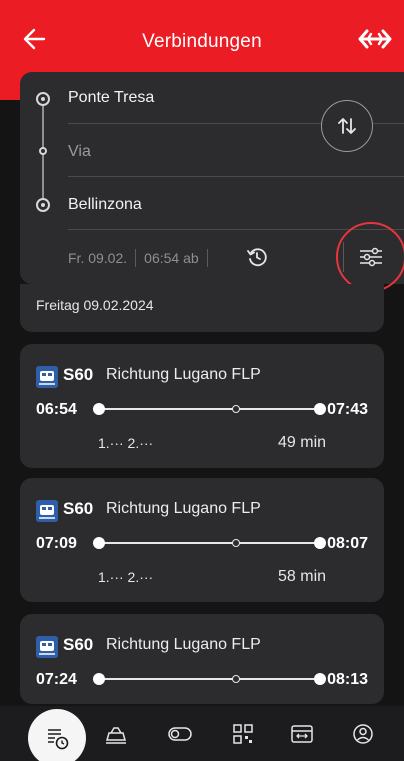  What do you see at coordinates (79, 152) in the screenshot?
I see `via-field: Via` at bounding box center [79, 152].